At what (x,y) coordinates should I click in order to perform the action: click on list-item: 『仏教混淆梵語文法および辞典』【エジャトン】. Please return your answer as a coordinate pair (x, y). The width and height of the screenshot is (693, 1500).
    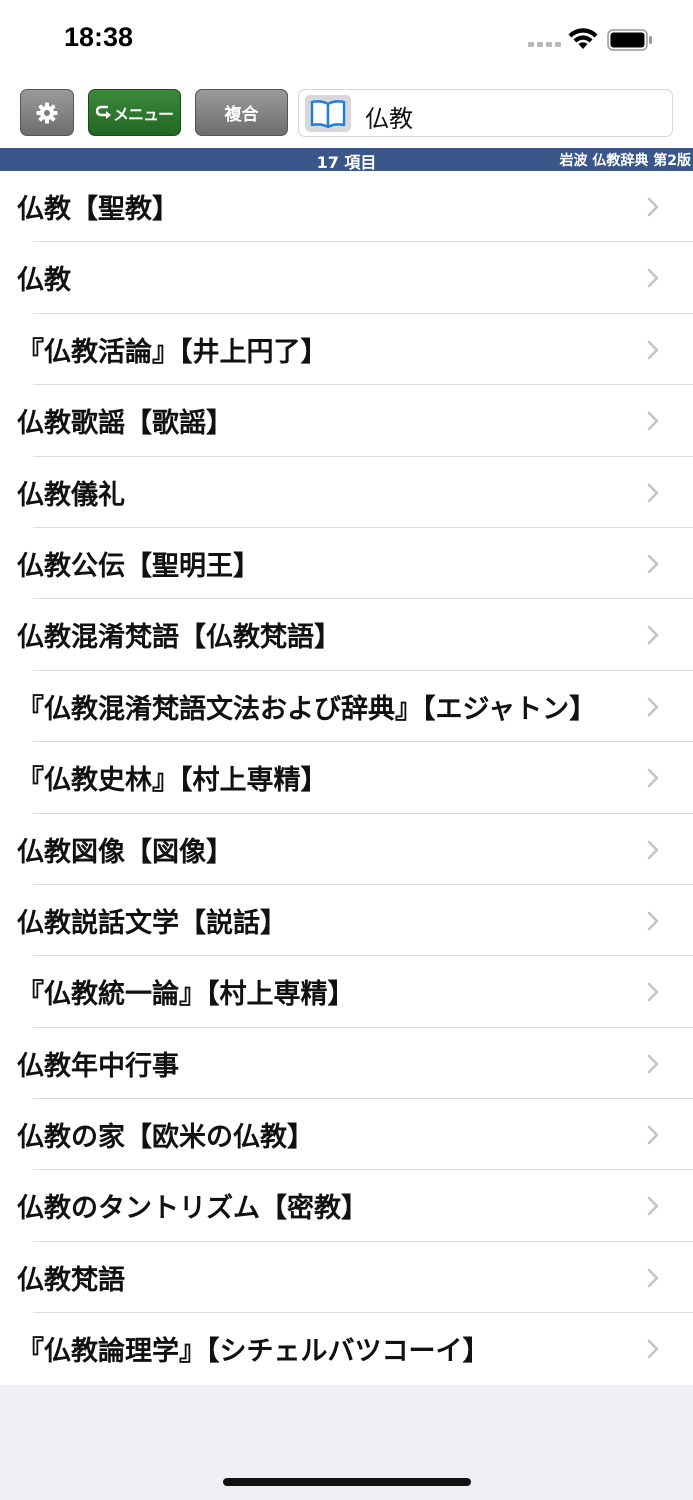
    Looking at the image, I should click on (346, 707).